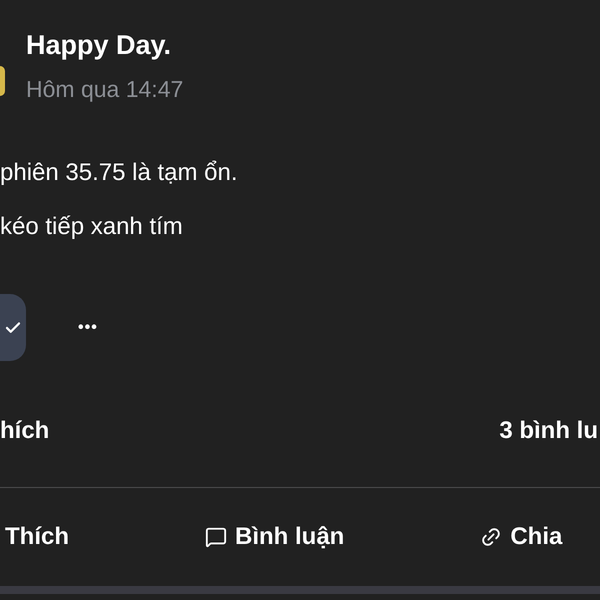 This screenshot has height=600, width=600. Describe the element at coordinates (105, 89) in the screenshot. I see `post-time: Hôm qua 14:47` at that location.